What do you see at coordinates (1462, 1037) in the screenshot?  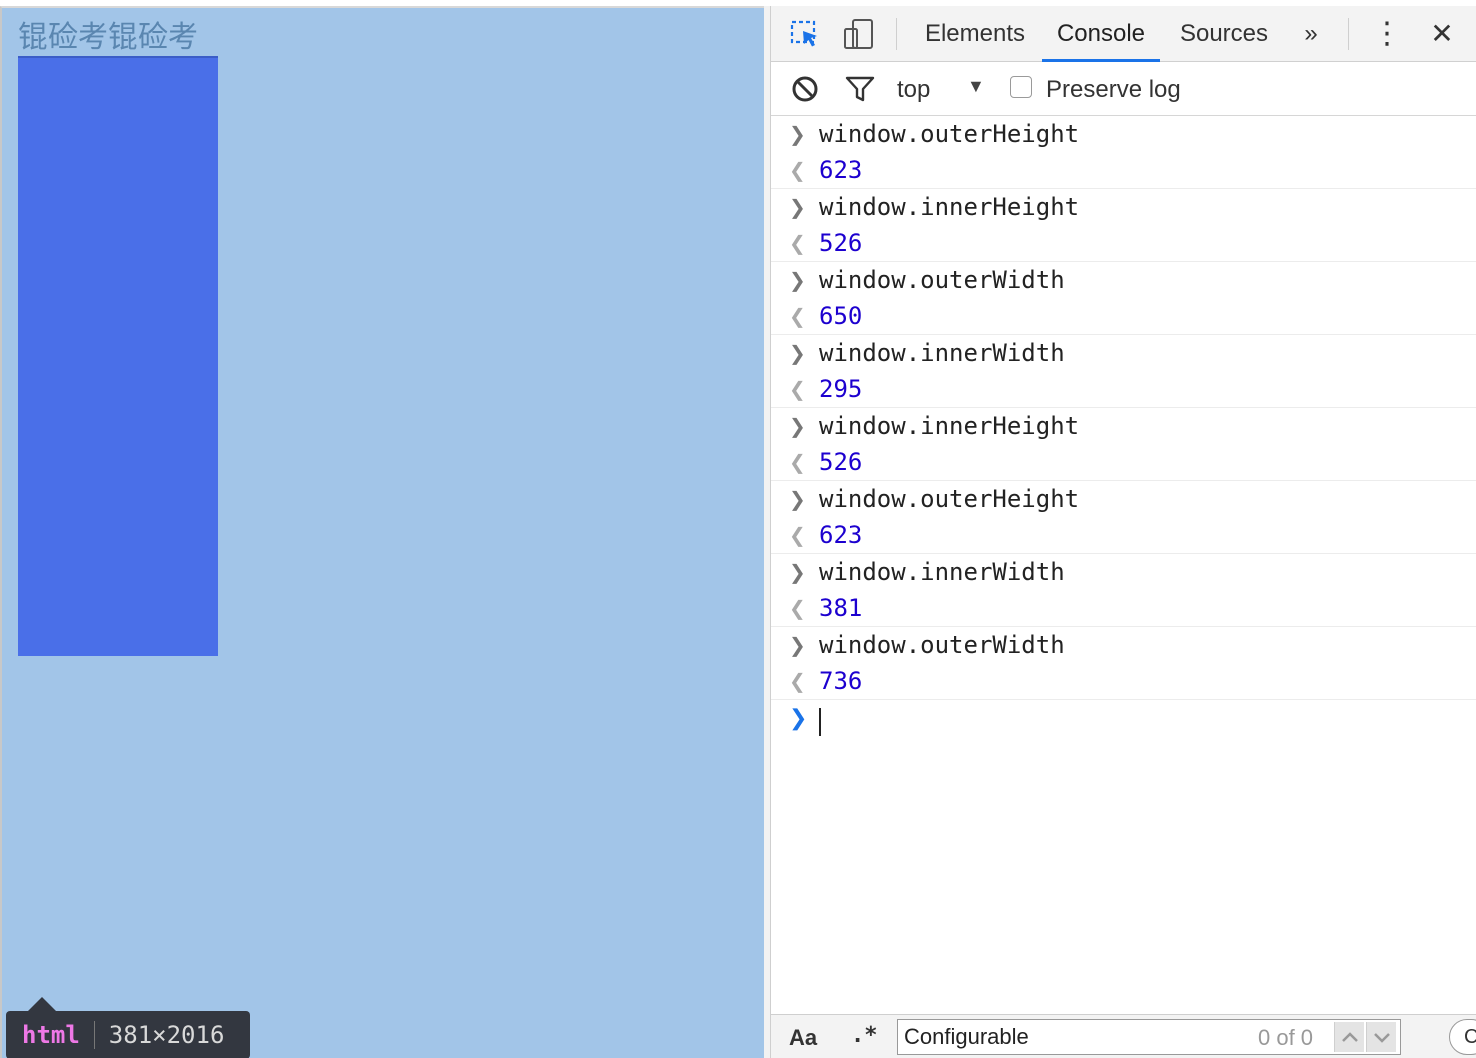 I see `search-cancel-button: C` at bounding box center [1462, 1037].